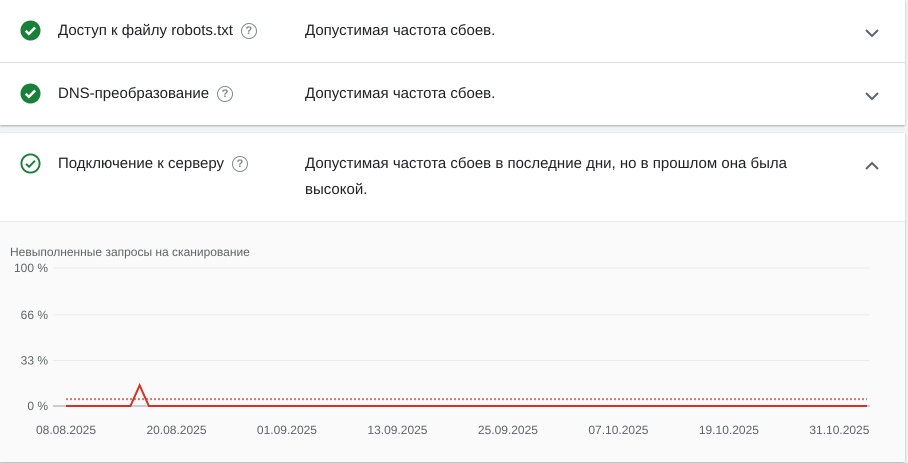  What do you see at coordinates (839, 430) in the screenshot?
I see `x-tick-label: 31.10.2025` at bounding box center [839, 430].